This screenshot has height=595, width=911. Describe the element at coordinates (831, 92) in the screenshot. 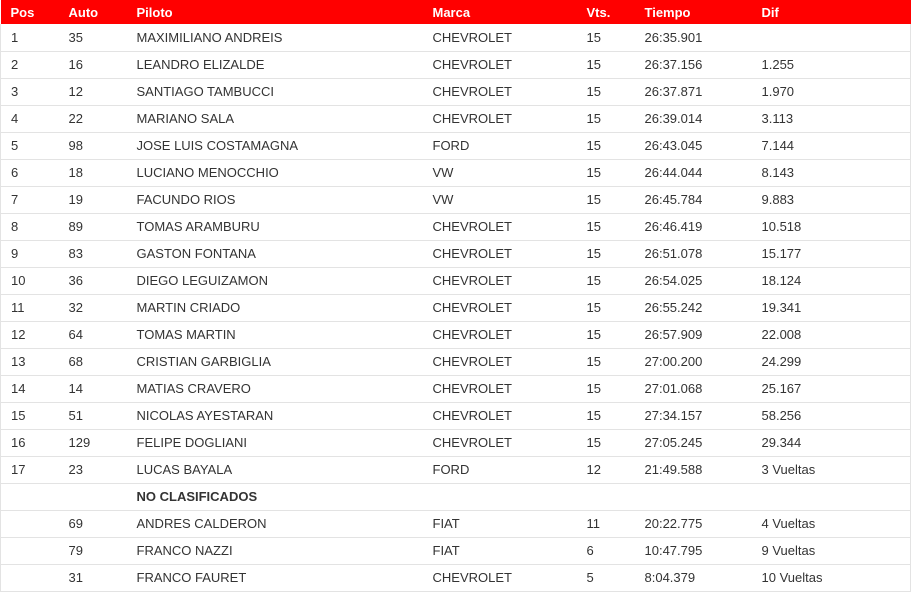

I see `cell-dif: 1.970` at that location.